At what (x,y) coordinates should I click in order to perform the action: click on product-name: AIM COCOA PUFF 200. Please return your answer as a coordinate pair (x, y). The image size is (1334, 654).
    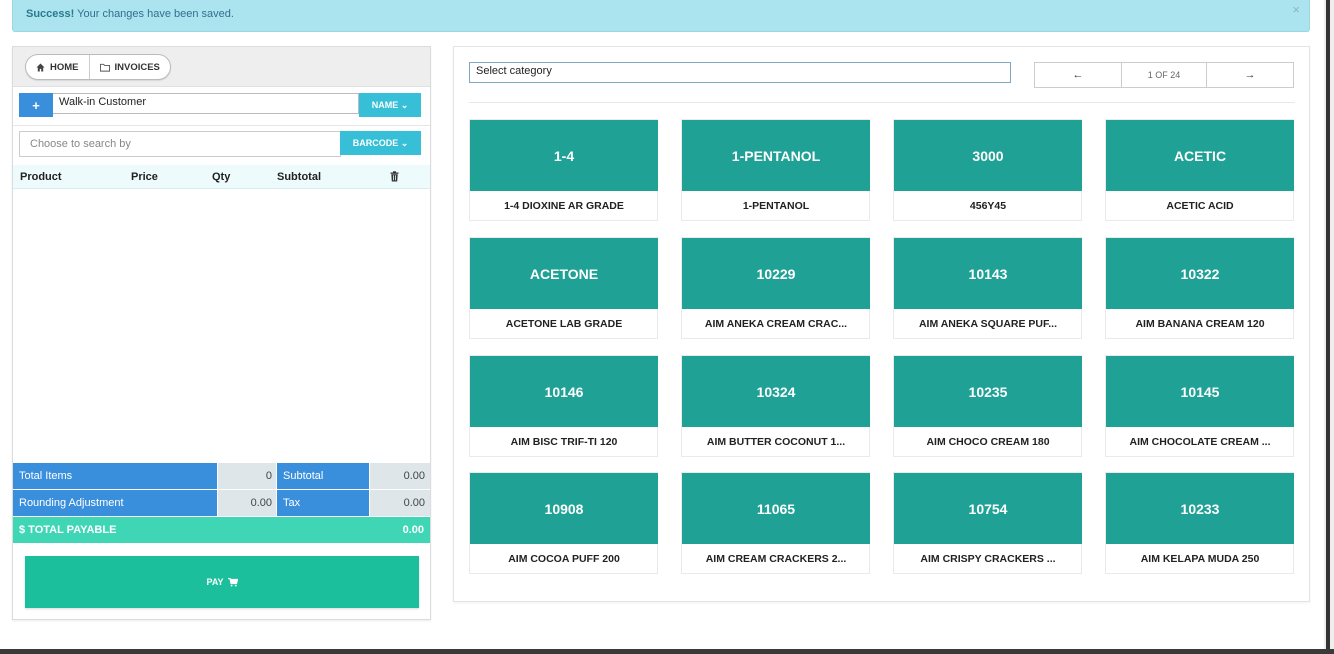
    Looking at the image, I should click on (564, 559).